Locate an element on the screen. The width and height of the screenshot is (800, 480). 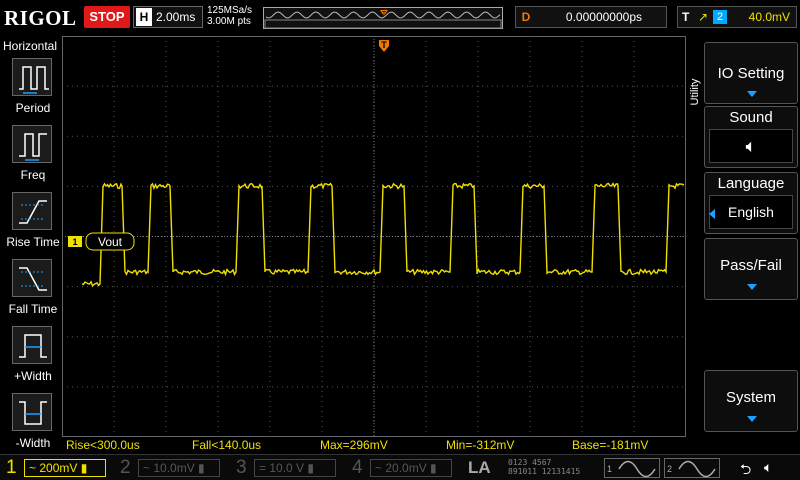
channel-4-button: 4 ~ 20.0mV ▮ is located at coordinates (405, 468).